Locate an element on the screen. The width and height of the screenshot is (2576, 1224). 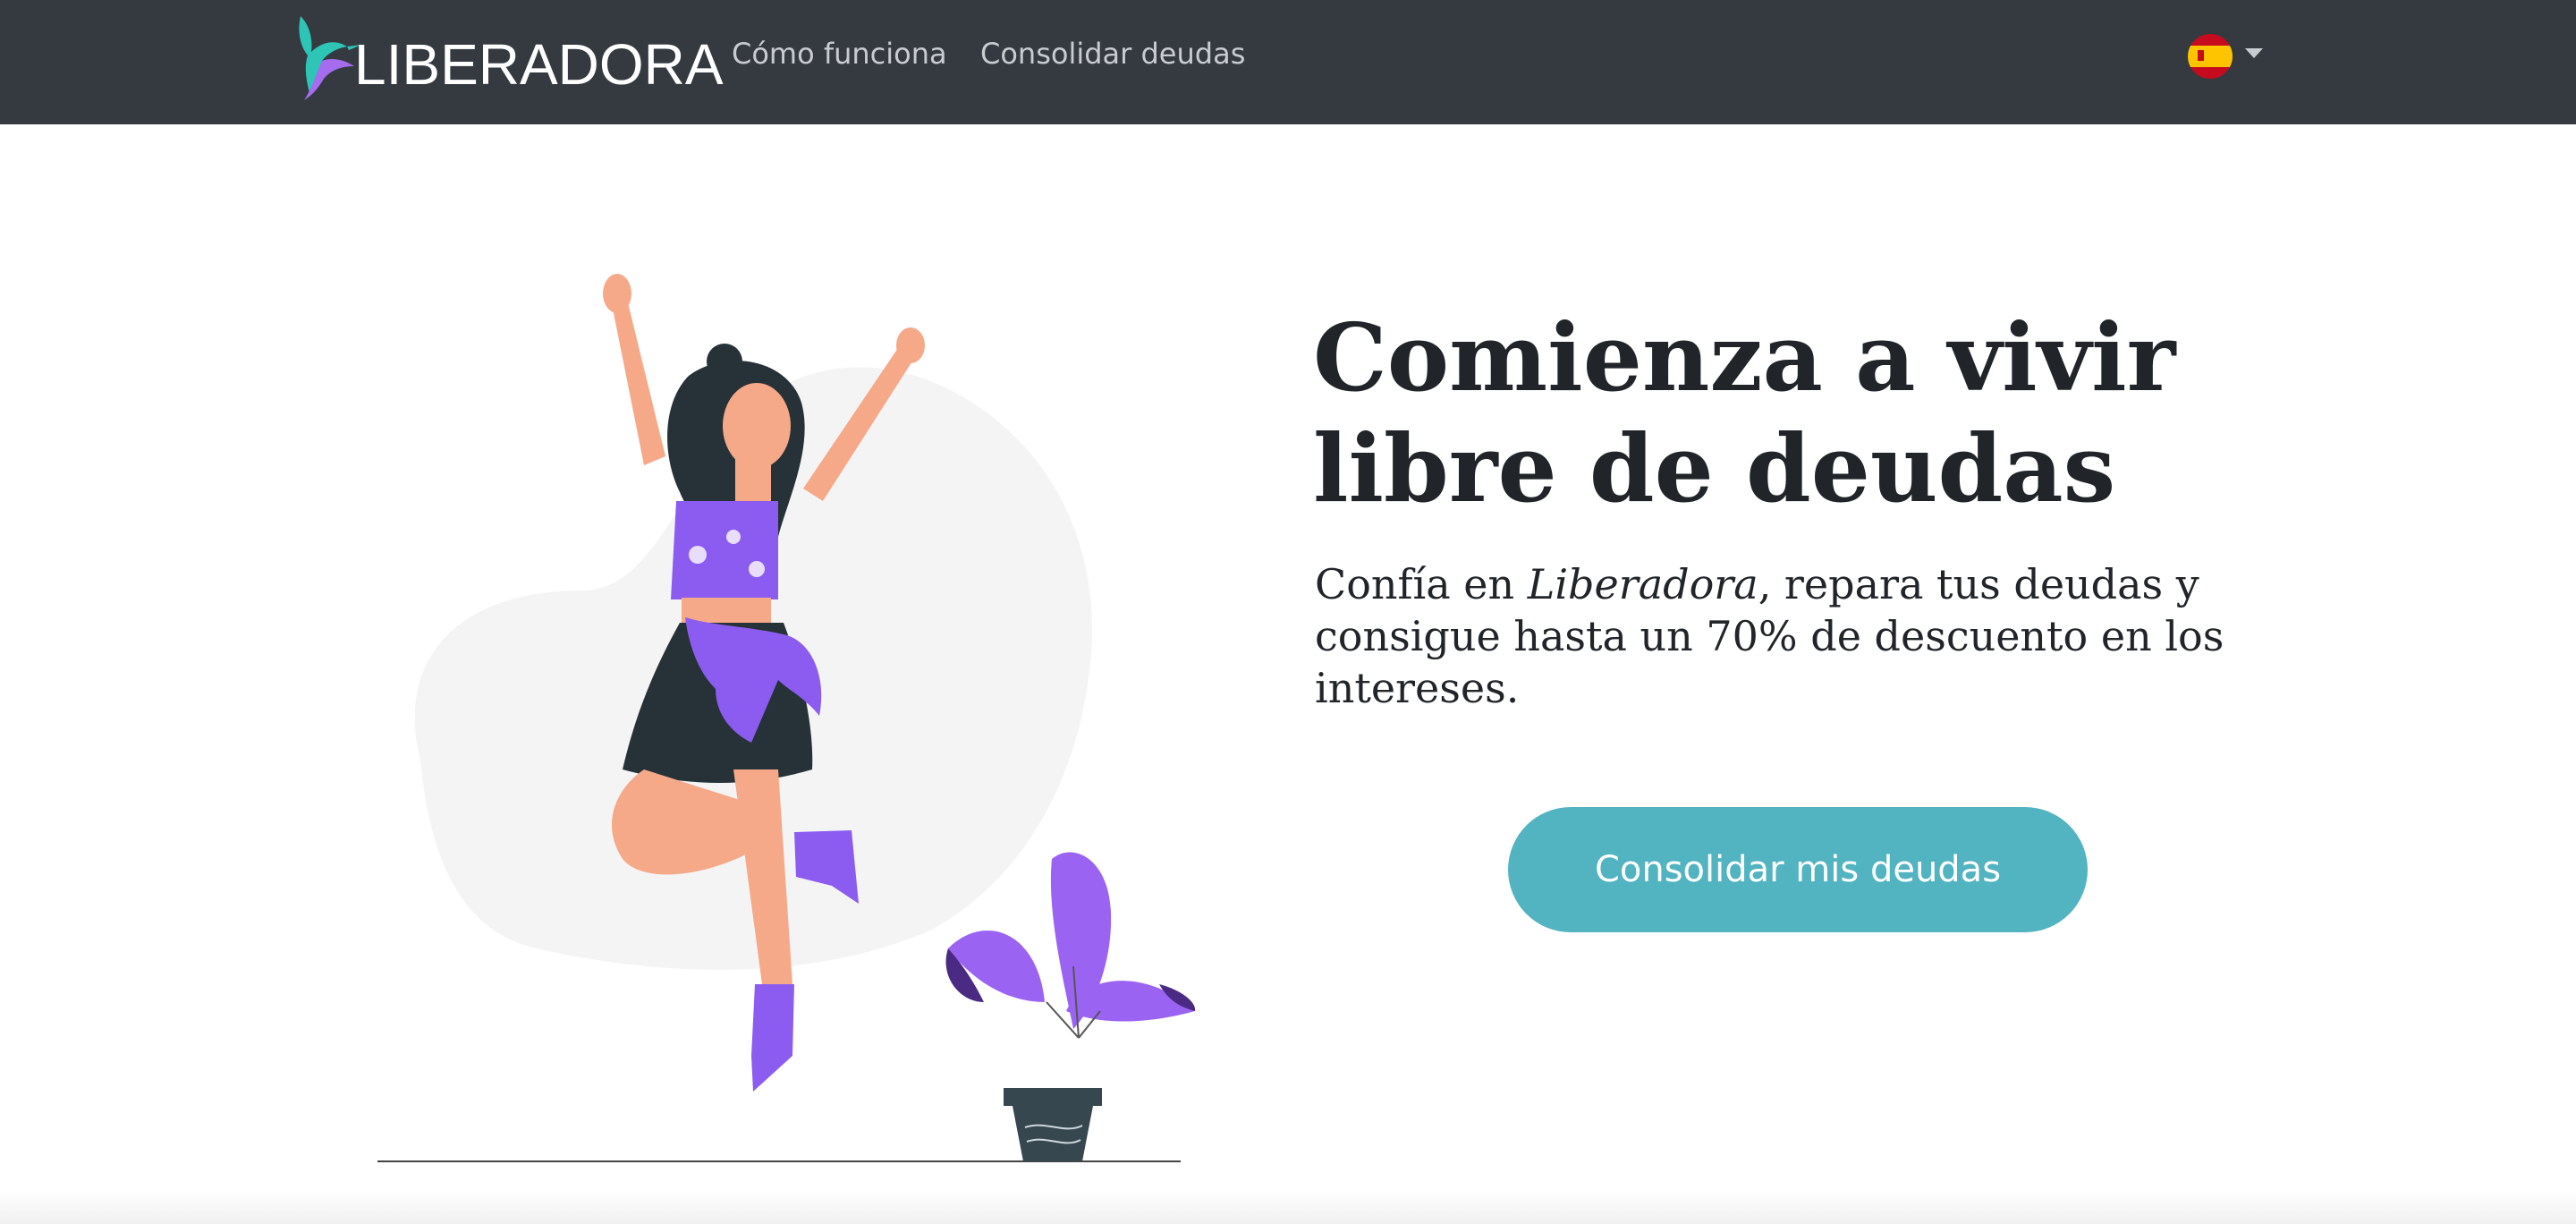
face is located at coordinates (757, 426).